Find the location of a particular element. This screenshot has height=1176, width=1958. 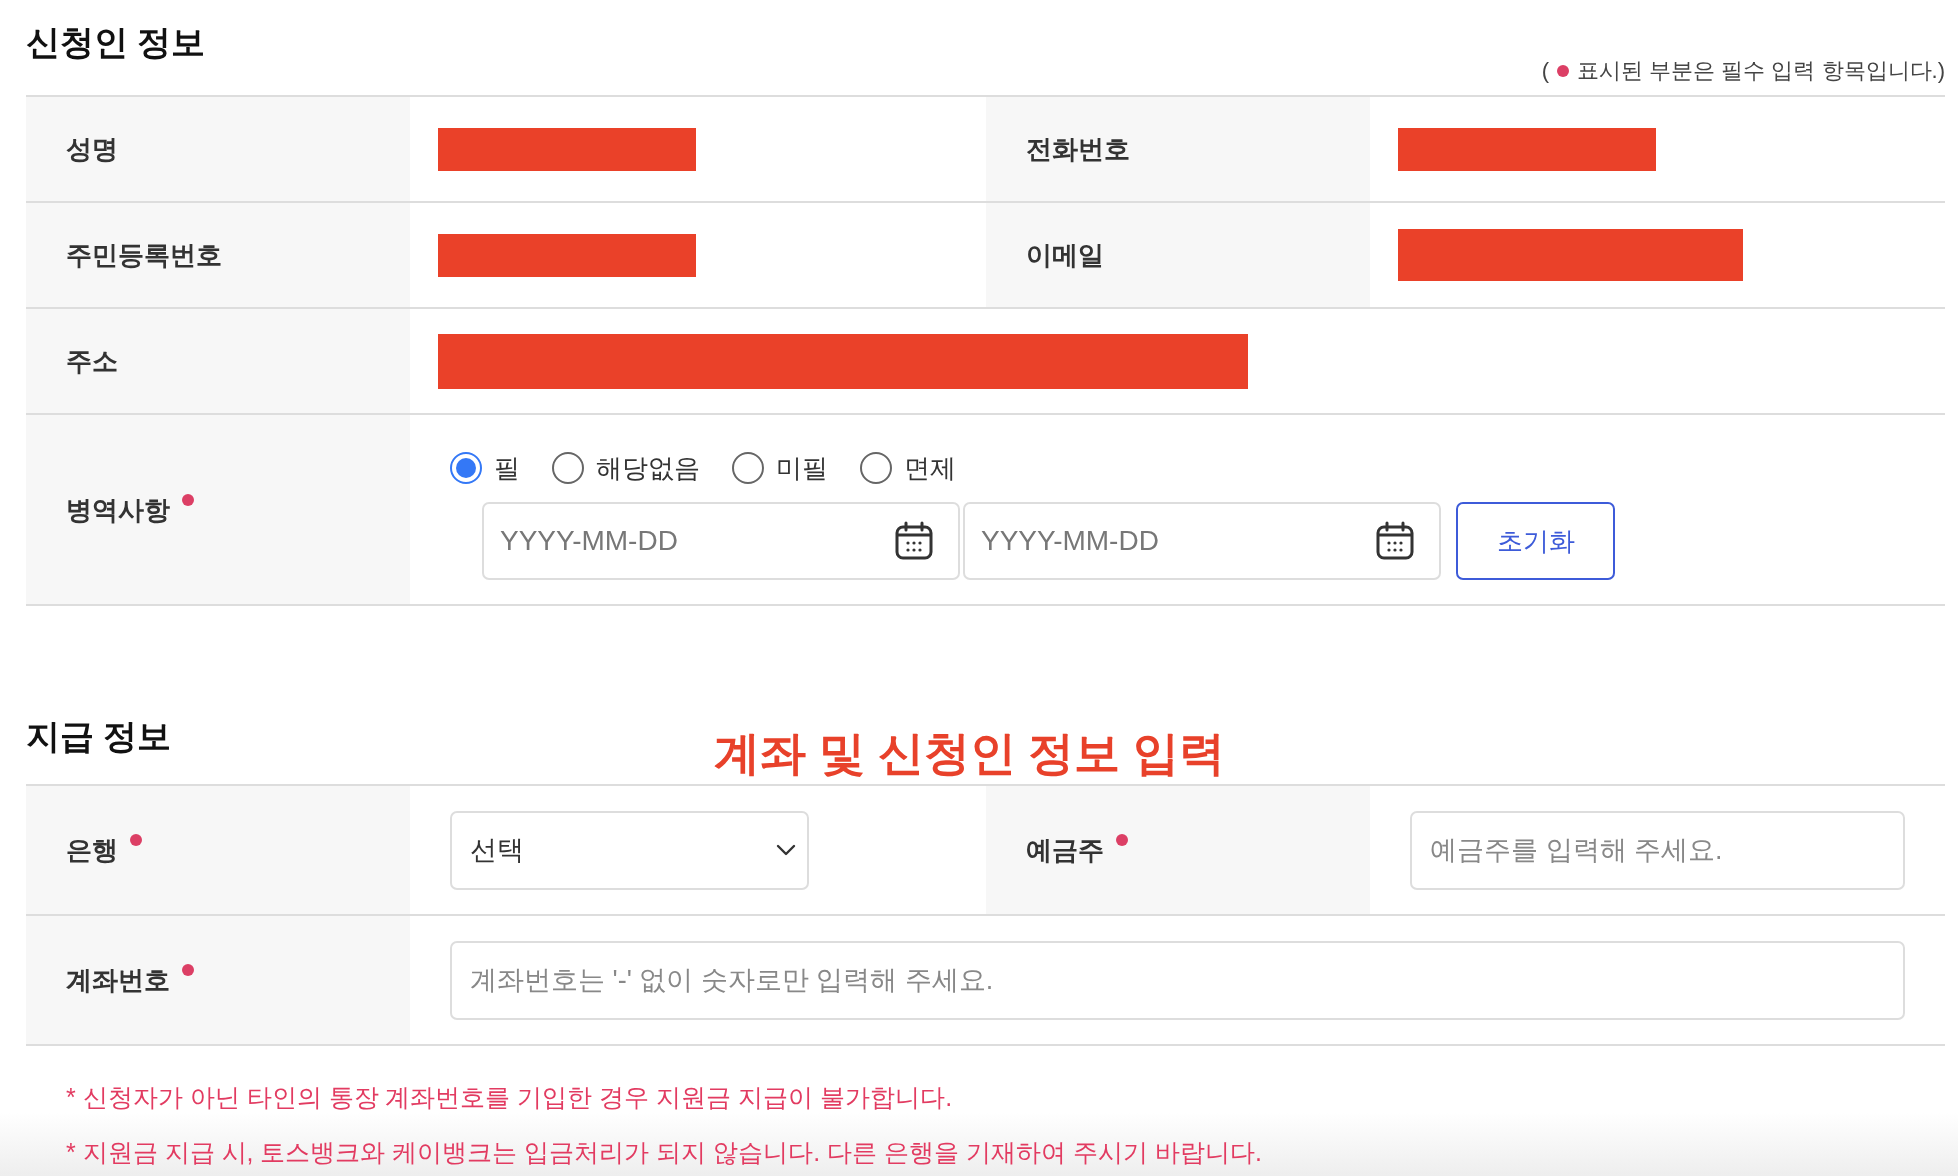

required-dot-icon is located at coordinates (1563, 71).